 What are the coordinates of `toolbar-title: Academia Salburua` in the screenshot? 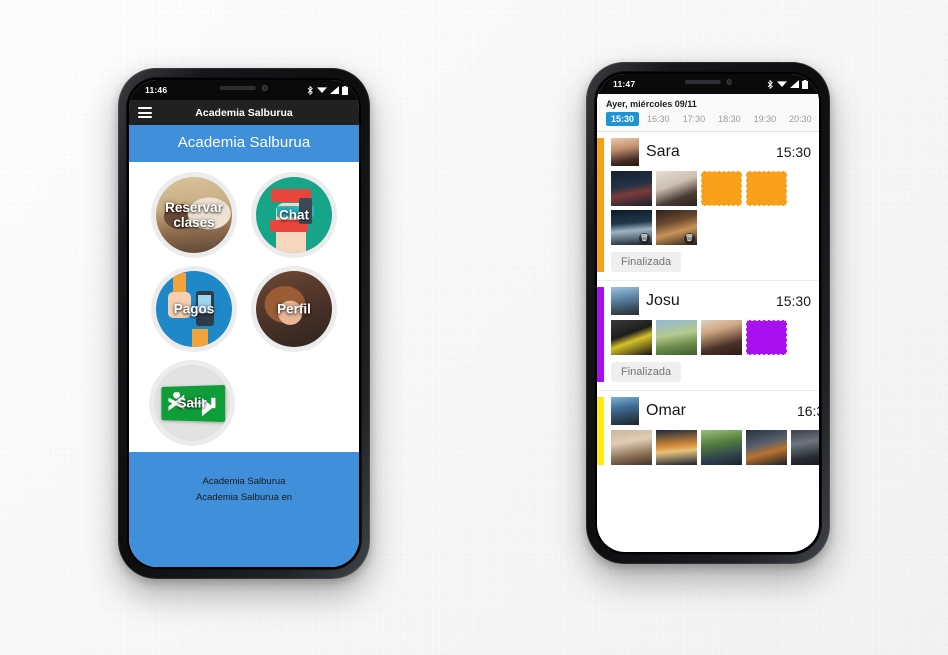 It's located at (244, 112).